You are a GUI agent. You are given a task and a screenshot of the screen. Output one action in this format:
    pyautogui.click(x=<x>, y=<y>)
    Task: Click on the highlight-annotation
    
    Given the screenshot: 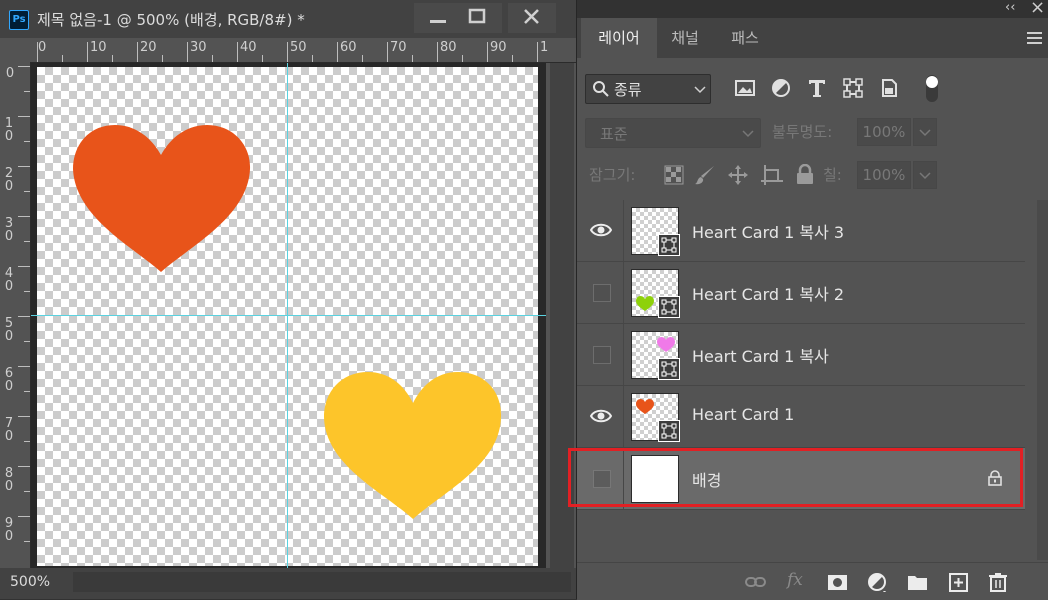 What is the action you would take?
    pyautogui.click(x=795, y=477)
    